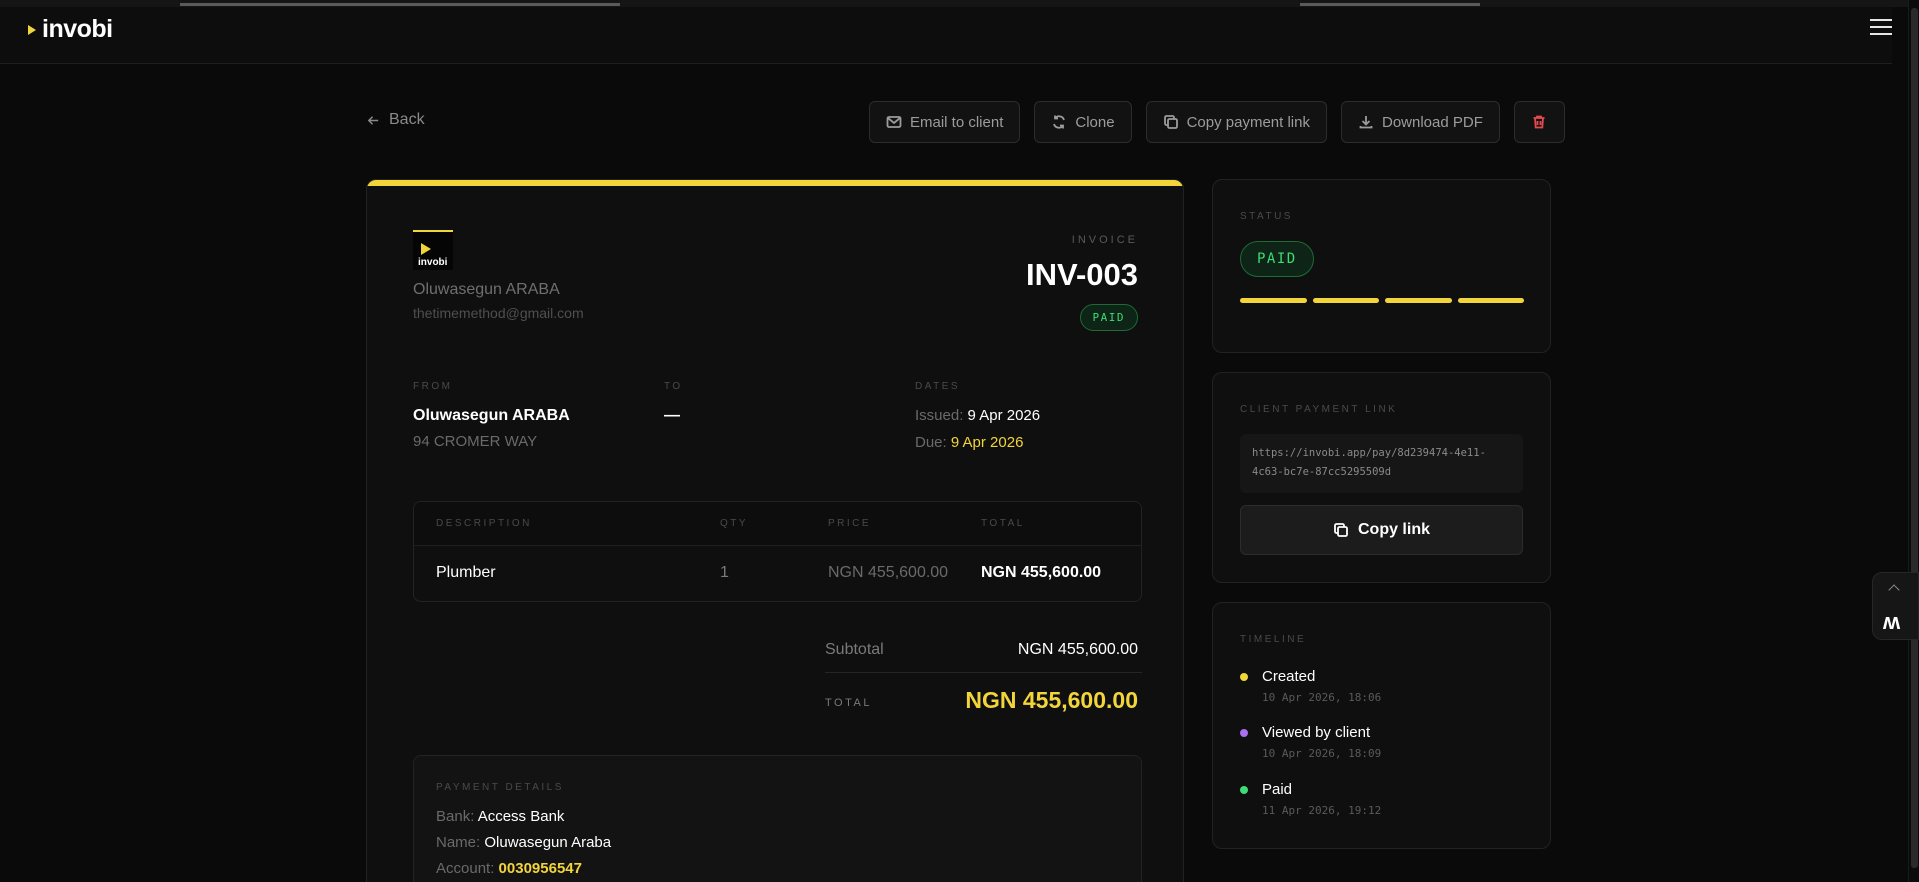 Image resolution: width=1919 pixels, height=882 pixels. I want to click on copy-payment-link-button: Copy payment link, so click(1236, 122).